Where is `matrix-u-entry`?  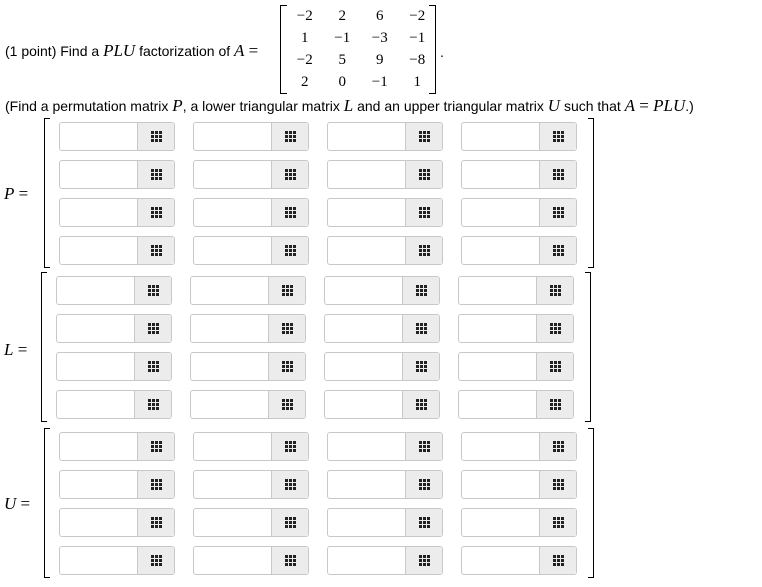
matrix-u-entry is located at coordinates (117, 560).